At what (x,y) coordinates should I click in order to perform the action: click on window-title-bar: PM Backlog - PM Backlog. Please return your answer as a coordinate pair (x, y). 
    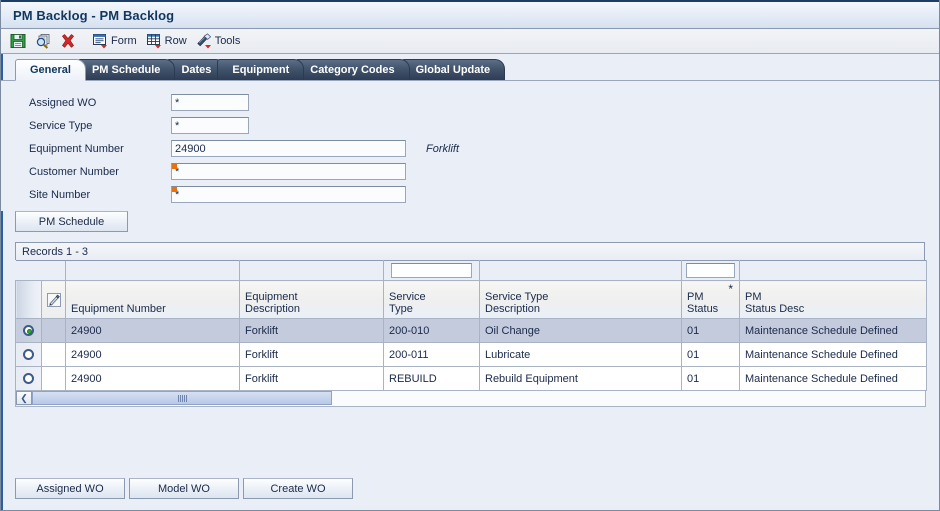
    Looking at the image, I should click on (470, 14).